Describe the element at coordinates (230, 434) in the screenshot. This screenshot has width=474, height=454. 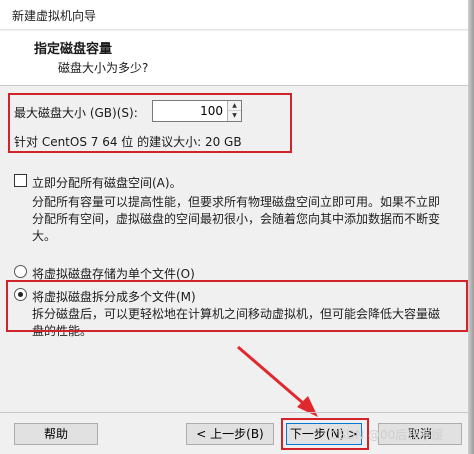
I see `back-button: < 上一步(B)` at that location.